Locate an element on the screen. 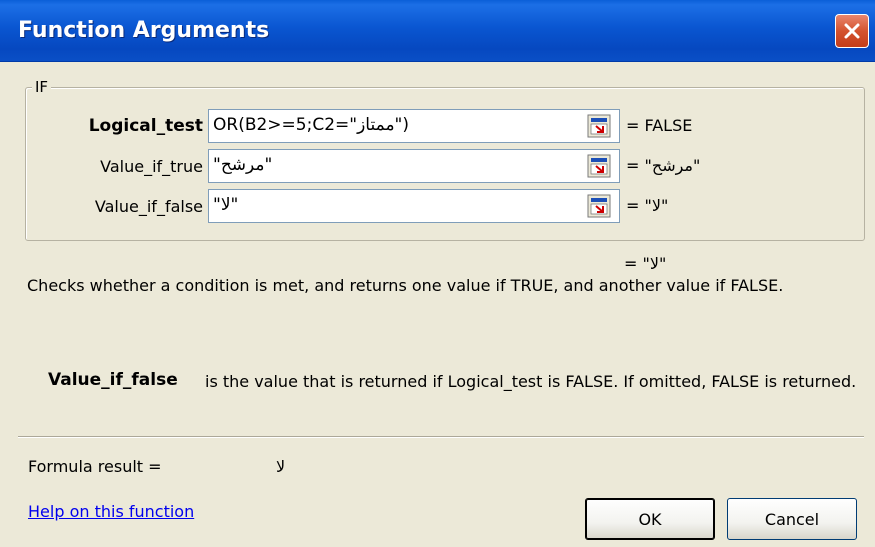 This screenshot has width=875, height=547. argument-row-value-if-false: Value_if_false "لا" = "لا" is located at coordinates (445, 206).